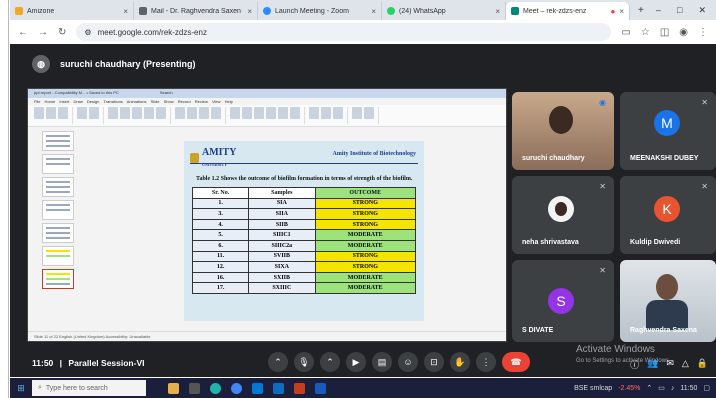 The width and height of the screenshot is (716, 398). I want to click on tab-mail: Mail - Dr. Raghvendra Saxen ×, so click(196, 11).